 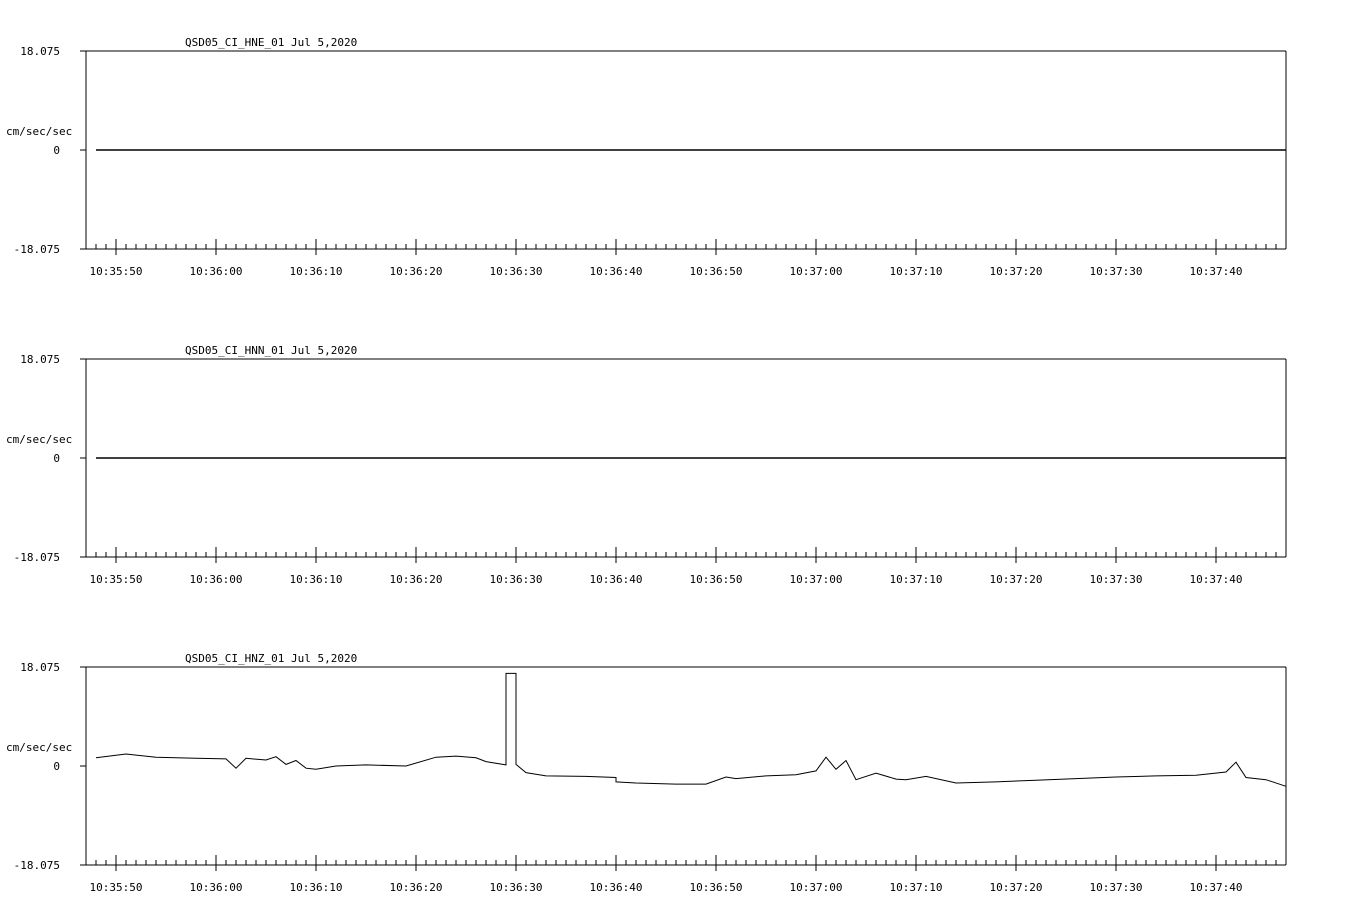 I want to click on chart-title: QSD05_CI_HNN_01 Jul 5,2020, so click(x=271, y=350).